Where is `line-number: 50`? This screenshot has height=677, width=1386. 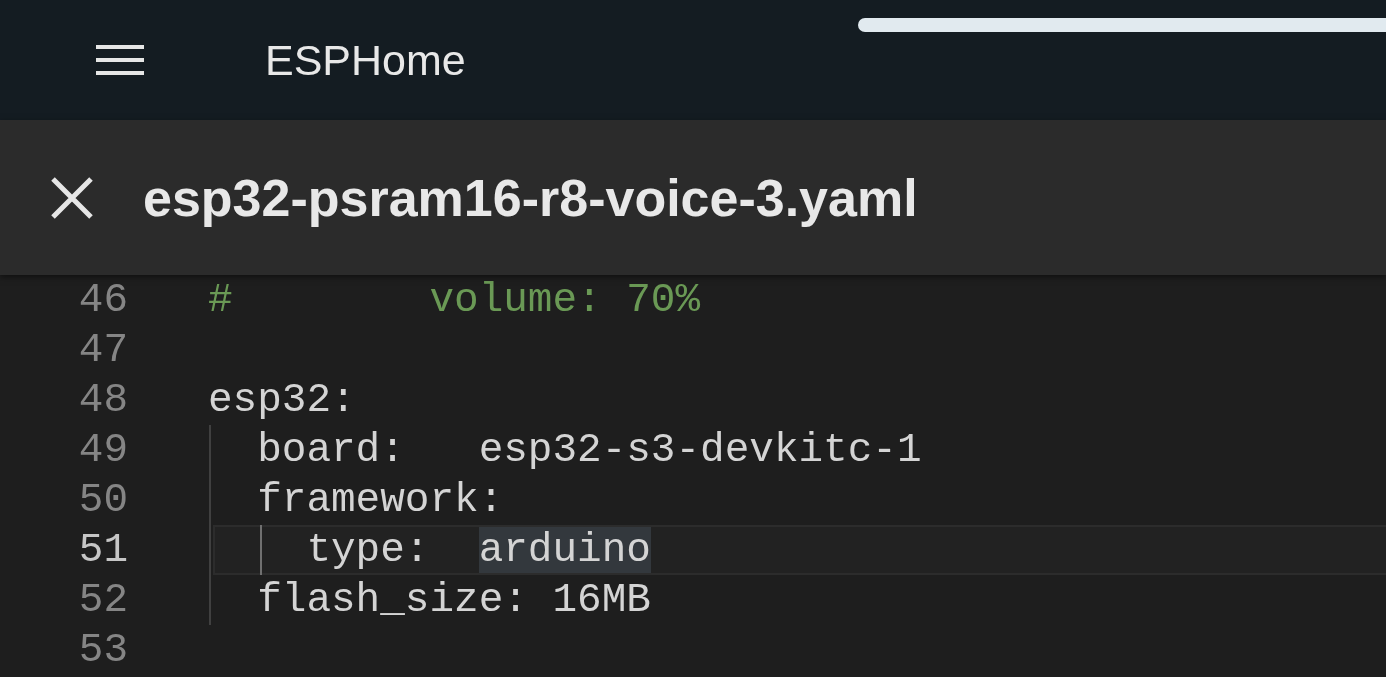
line-number: 50 is located at coordinates (102, 500).